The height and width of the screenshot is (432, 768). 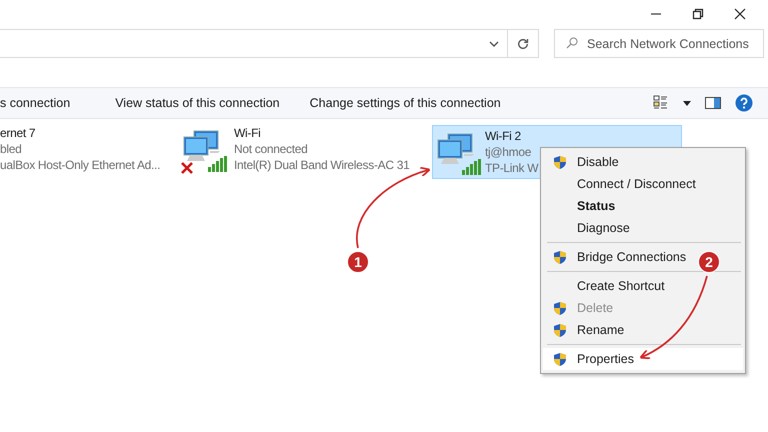 I want to click on menu-item: Bridge Connections, so click(x=617, y=257).